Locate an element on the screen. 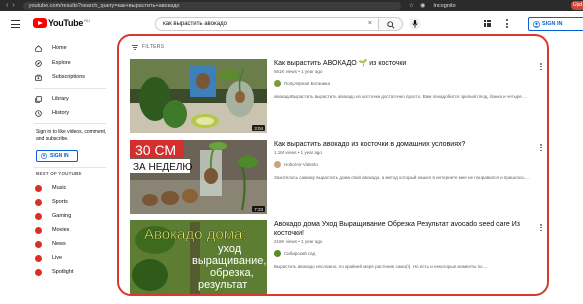  sidebar-item-label: Gaming is located at coordinates (62, 216).